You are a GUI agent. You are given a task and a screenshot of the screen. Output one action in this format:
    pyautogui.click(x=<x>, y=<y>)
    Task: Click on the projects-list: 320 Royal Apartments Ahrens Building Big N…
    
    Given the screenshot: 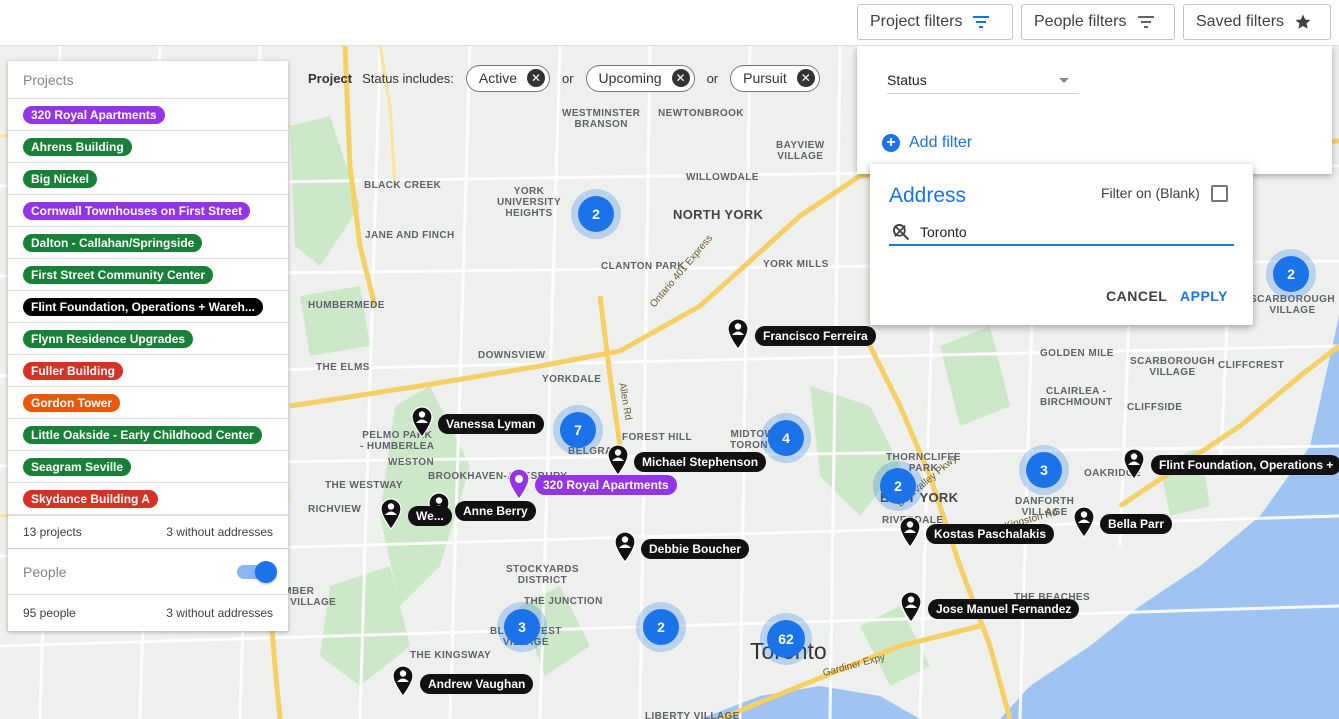 What is the action you would take?
    pyautogui.click(x=148, y=307)
    